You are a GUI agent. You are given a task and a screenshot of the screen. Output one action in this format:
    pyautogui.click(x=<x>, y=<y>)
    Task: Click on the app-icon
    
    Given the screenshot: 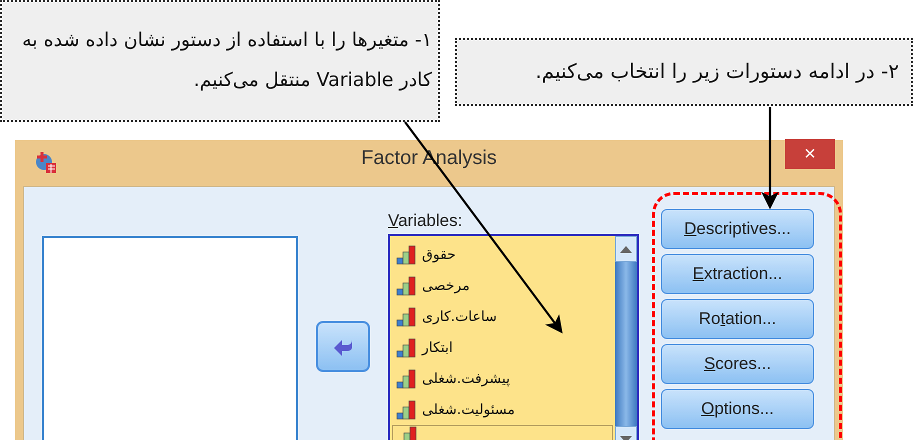 What is the action you would take?
    pyautogui.click(x=46, y=163)
    